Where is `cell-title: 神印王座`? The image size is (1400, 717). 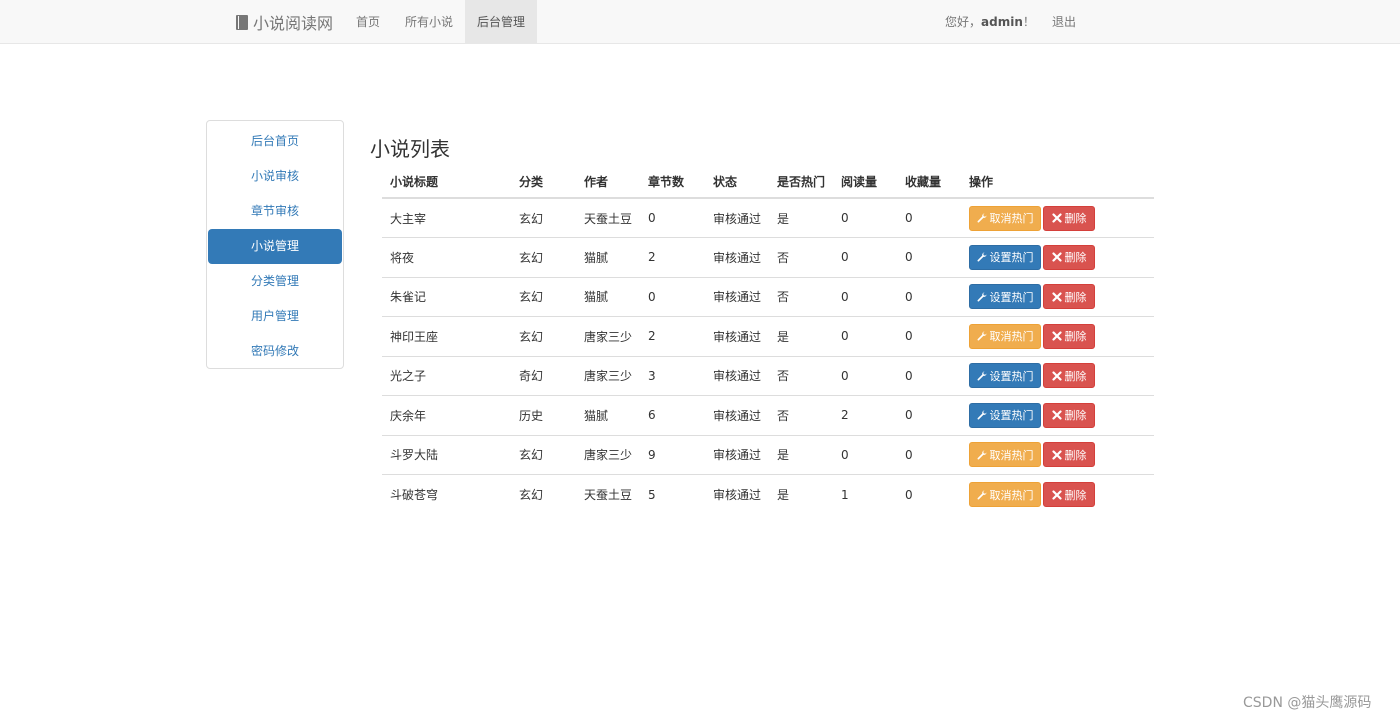 cell-title: 神印王座 is located at coordinates (446, 336).